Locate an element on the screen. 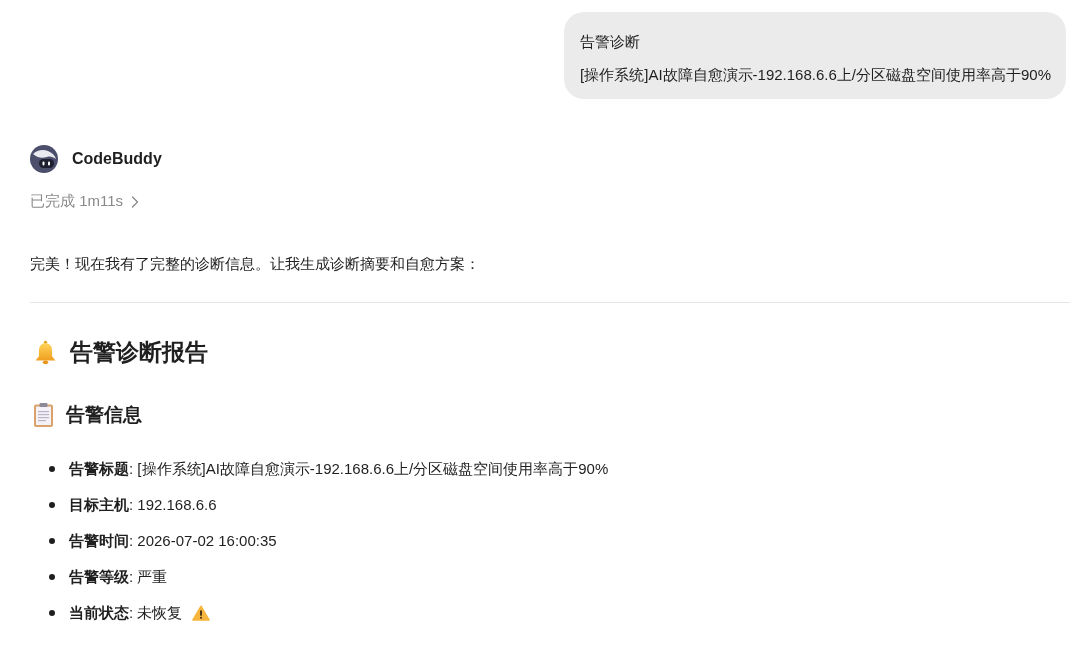 The image size is (1080, 648). info-item-text: 目标主机: 192.168.6.6 is located at coordinates (143, 505).